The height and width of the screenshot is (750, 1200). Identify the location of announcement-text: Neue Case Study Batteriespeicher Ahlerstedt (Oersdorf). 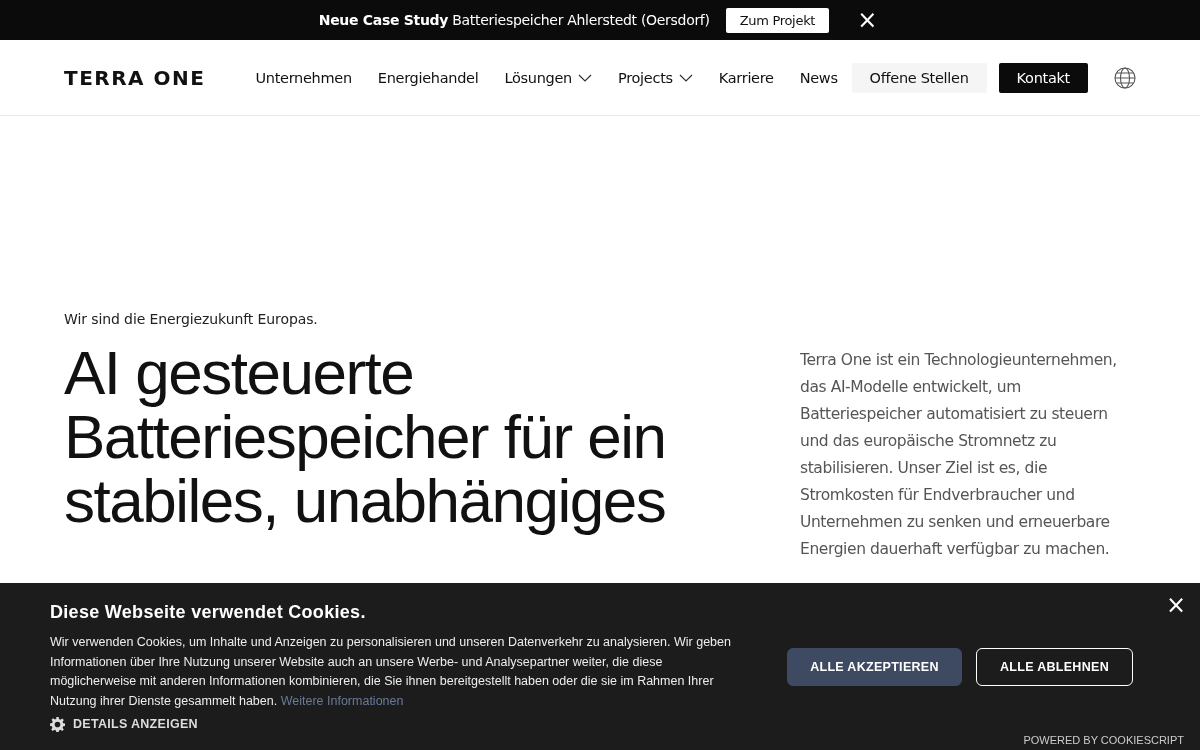
(514, 20).